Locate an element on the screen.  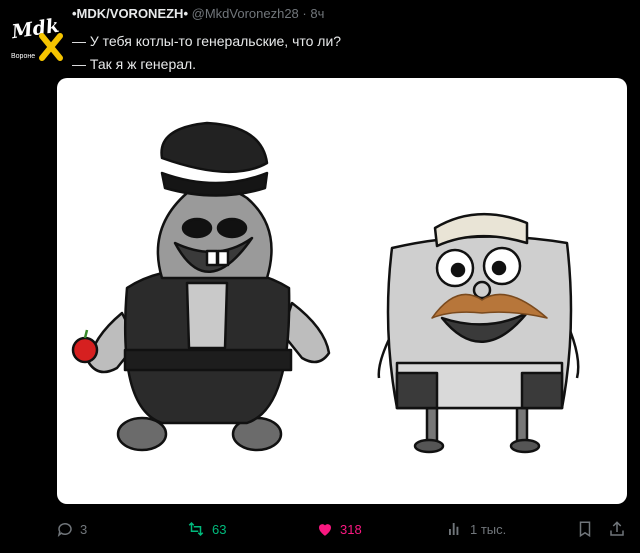
bookmark-icon is located at coordinates (585, 529).